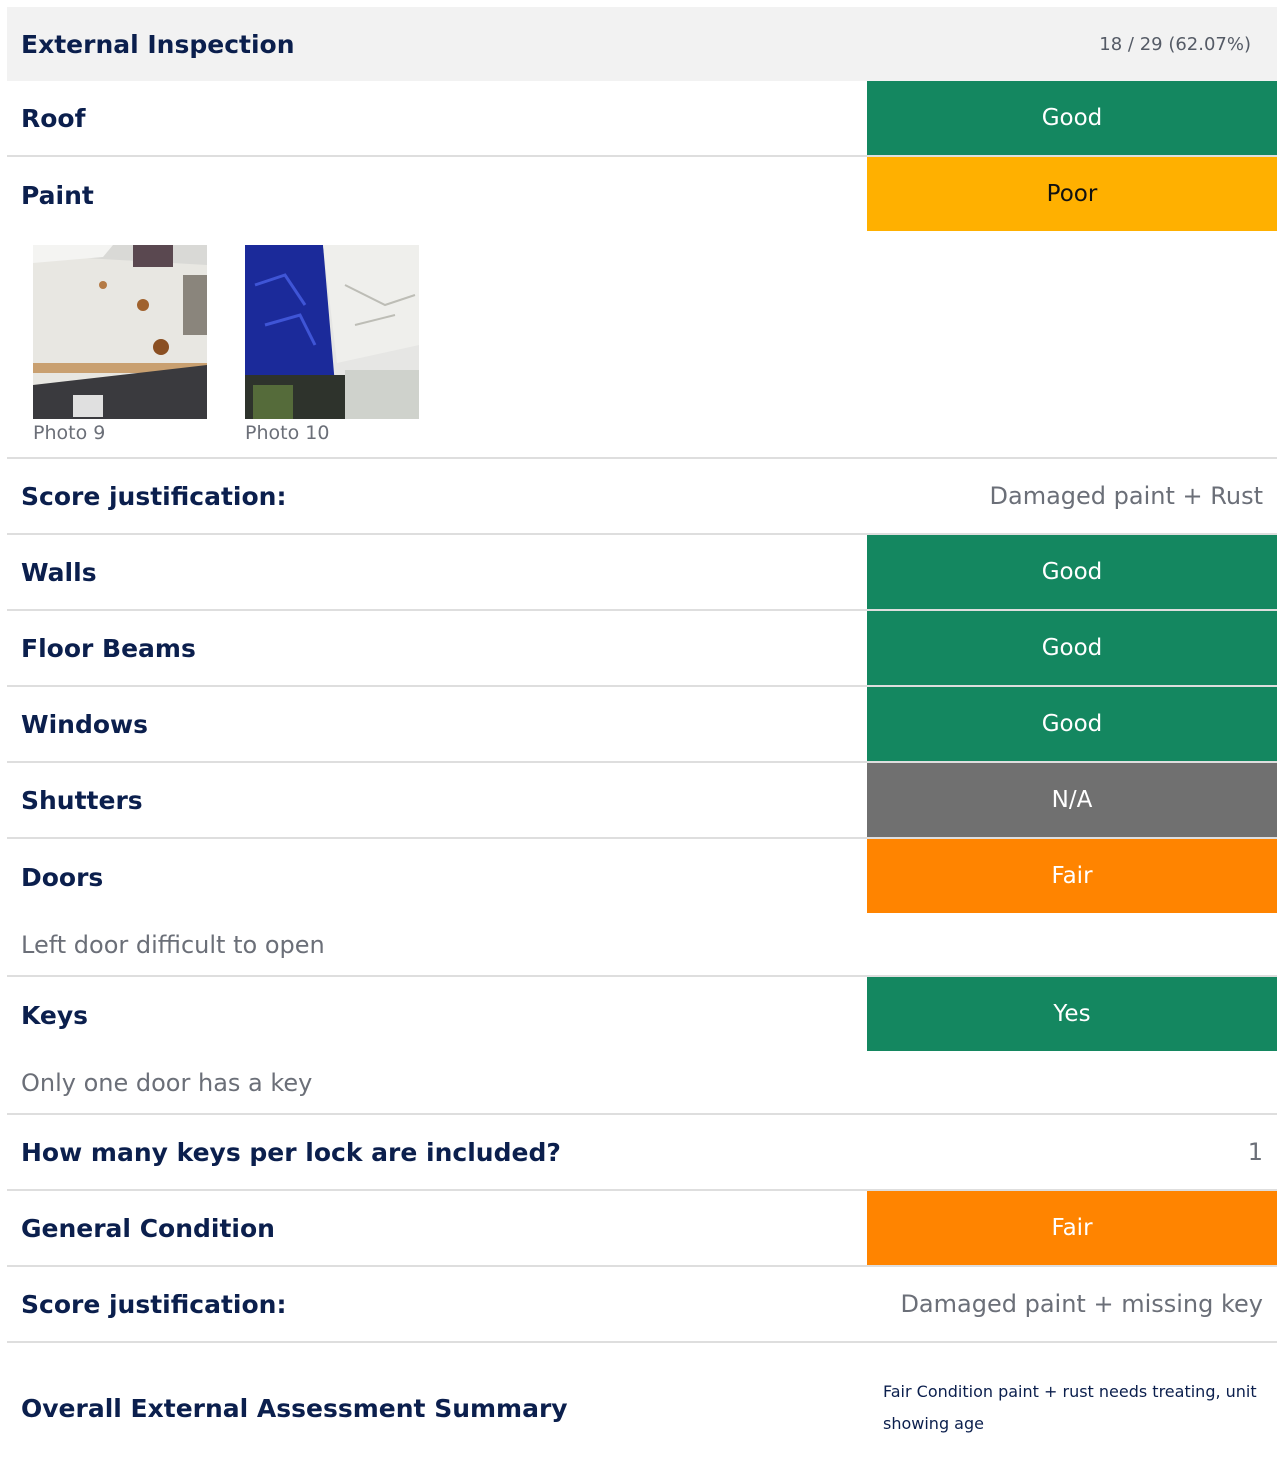 This screenshot has width=1277, height=1477. Describe the element at coordinates (158, 44) in the screenshot. I see `section-title: External Inspection` at that location.